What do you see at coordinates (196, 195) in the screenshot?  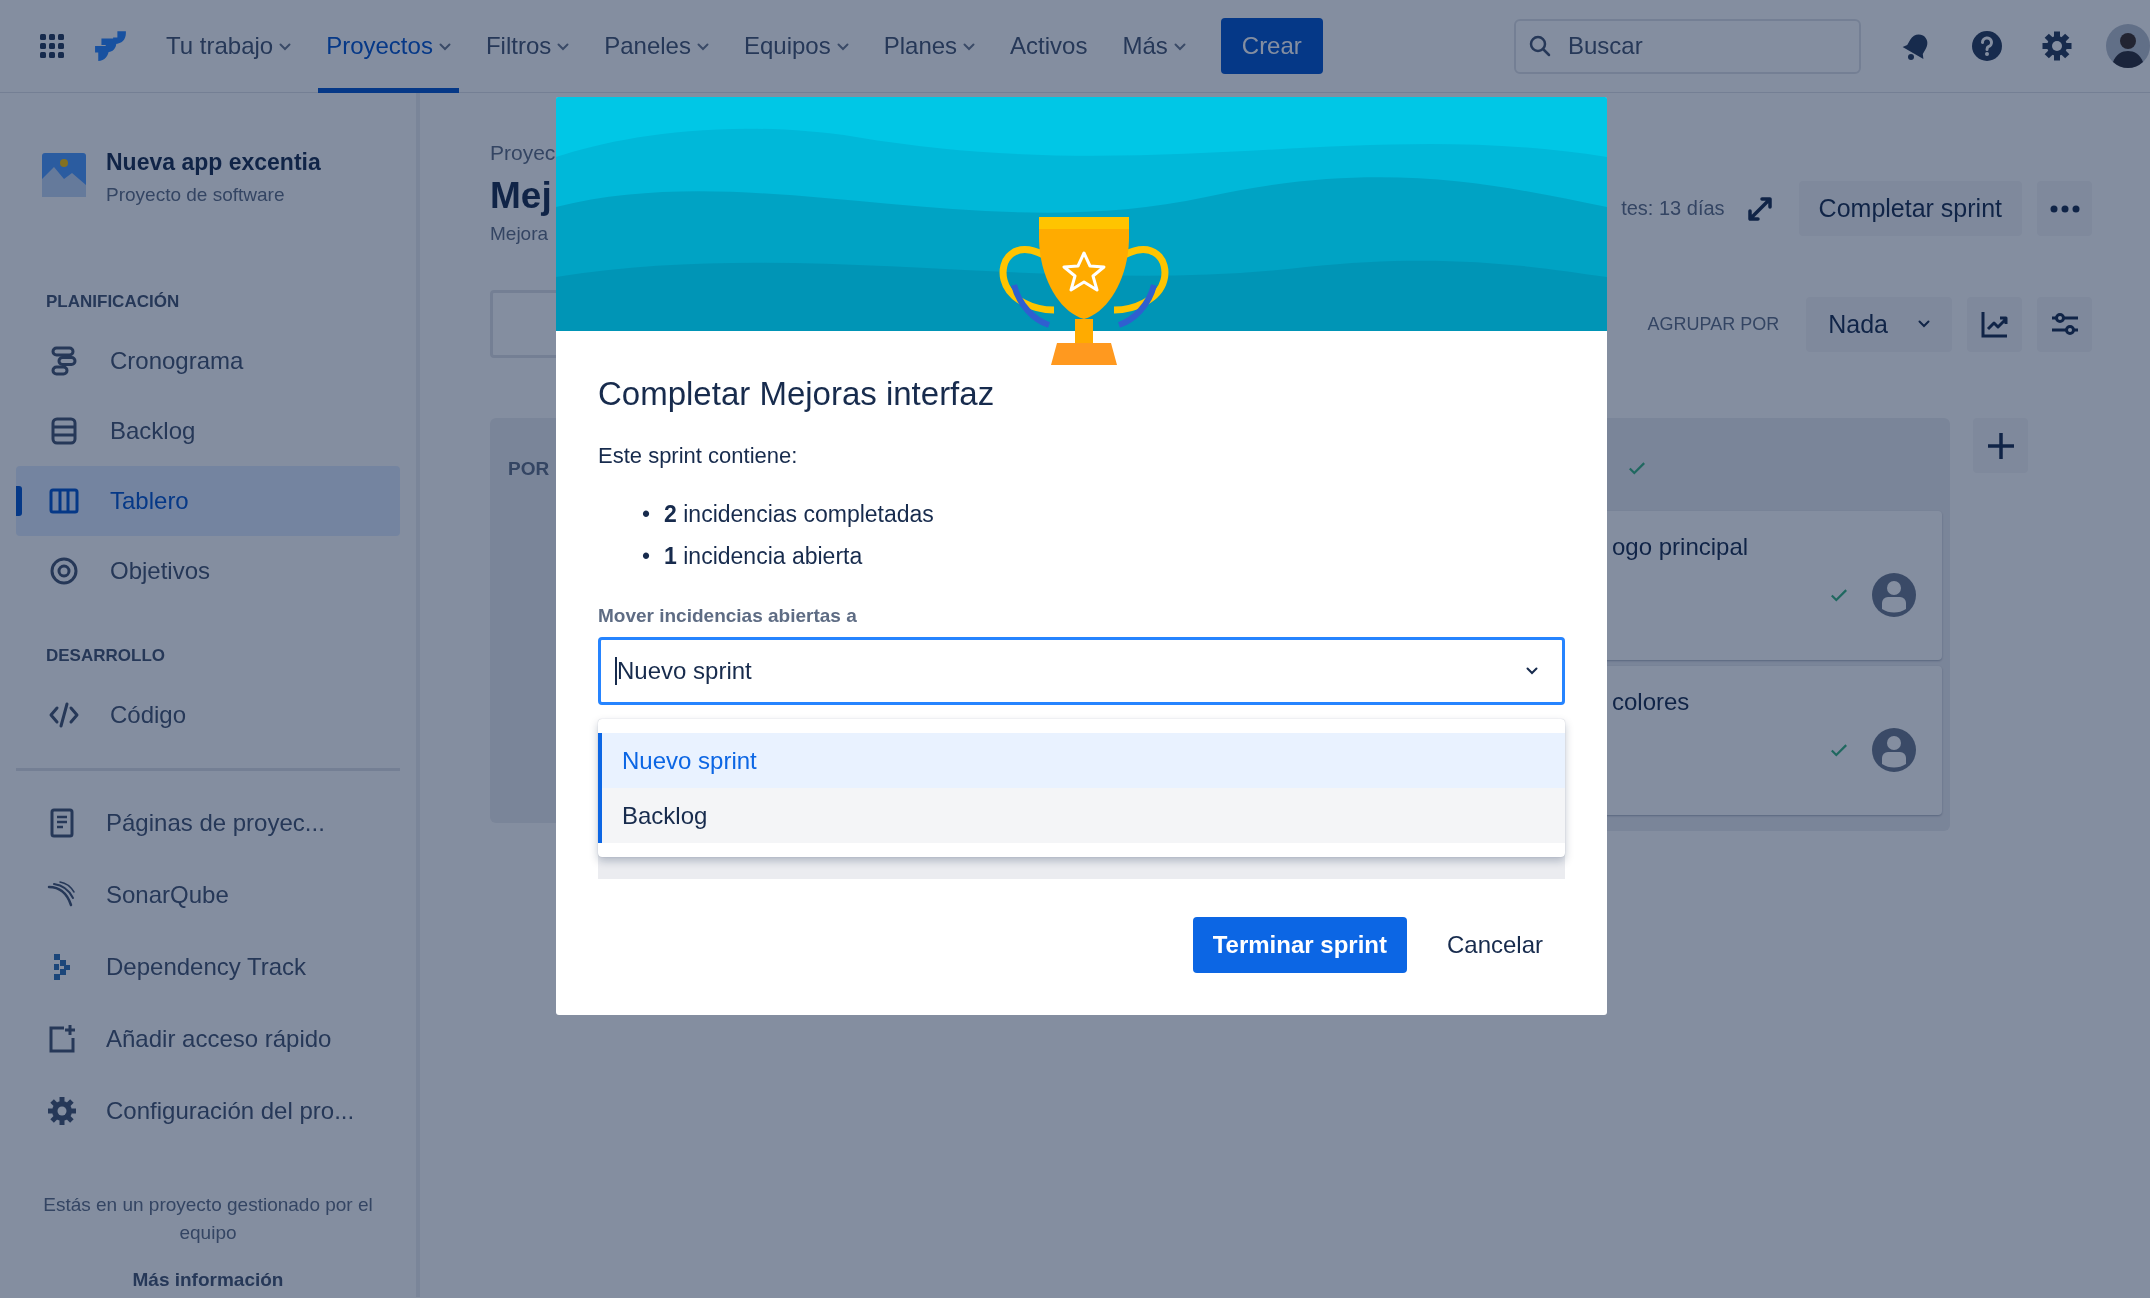 I see `project-type: Proyecto de software` at bounding box center [196, 195].